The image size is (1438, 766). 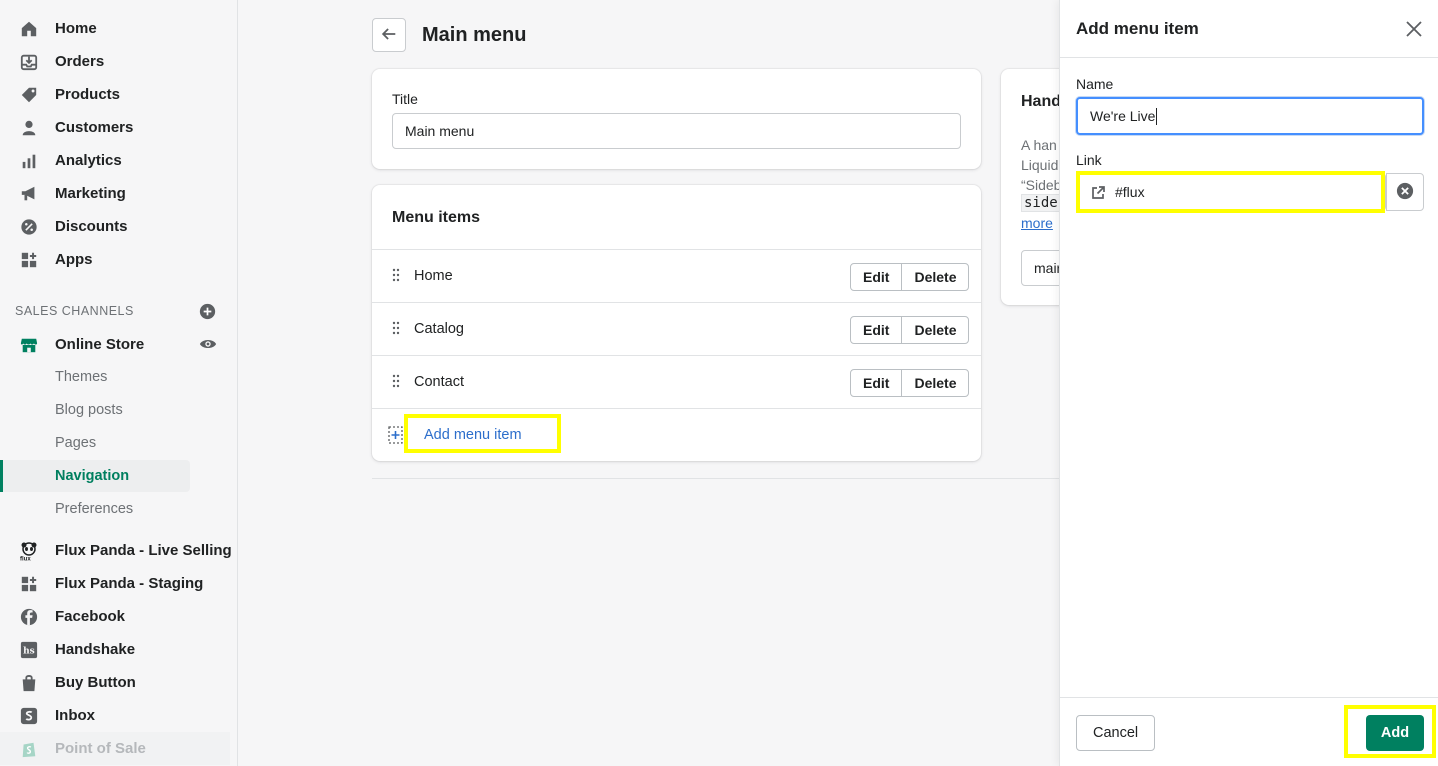 I want to click on sub-item-label: Pages, so click(x=76, y=443).